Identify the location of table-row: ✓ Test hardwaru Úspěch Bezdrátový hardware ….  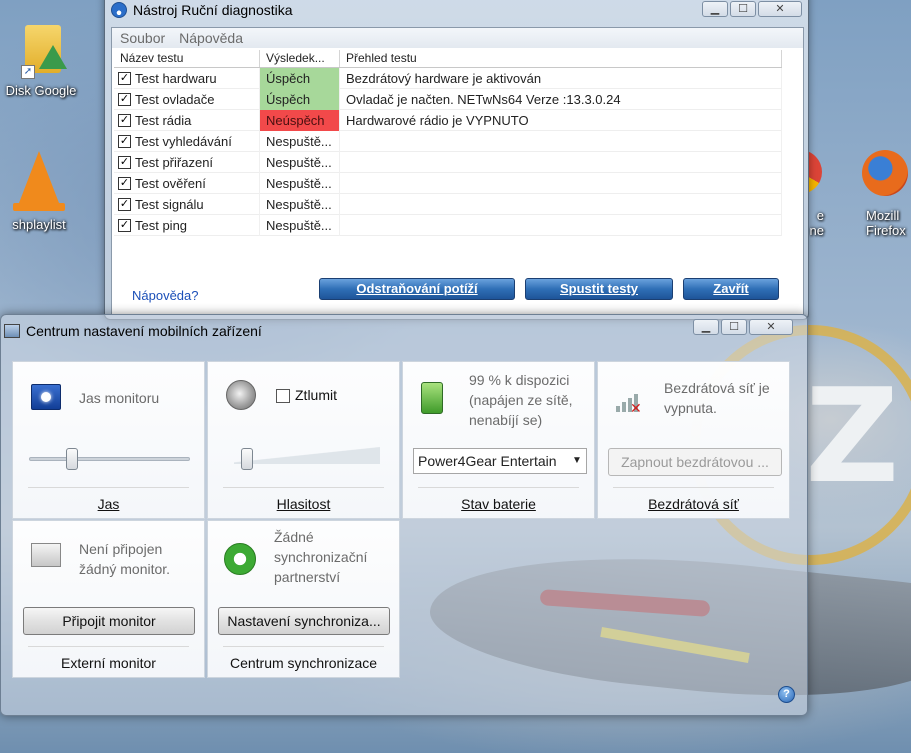
(448, 78).